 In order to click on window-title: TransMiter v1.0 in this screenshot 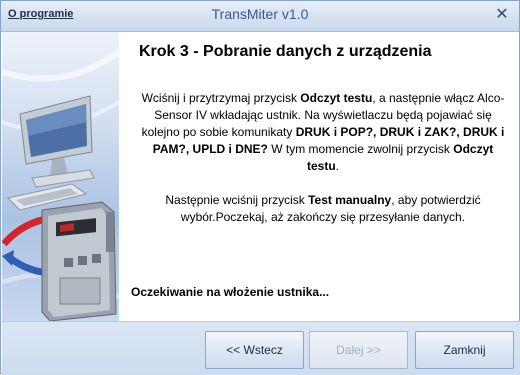, I will do `click(260, 14)`.